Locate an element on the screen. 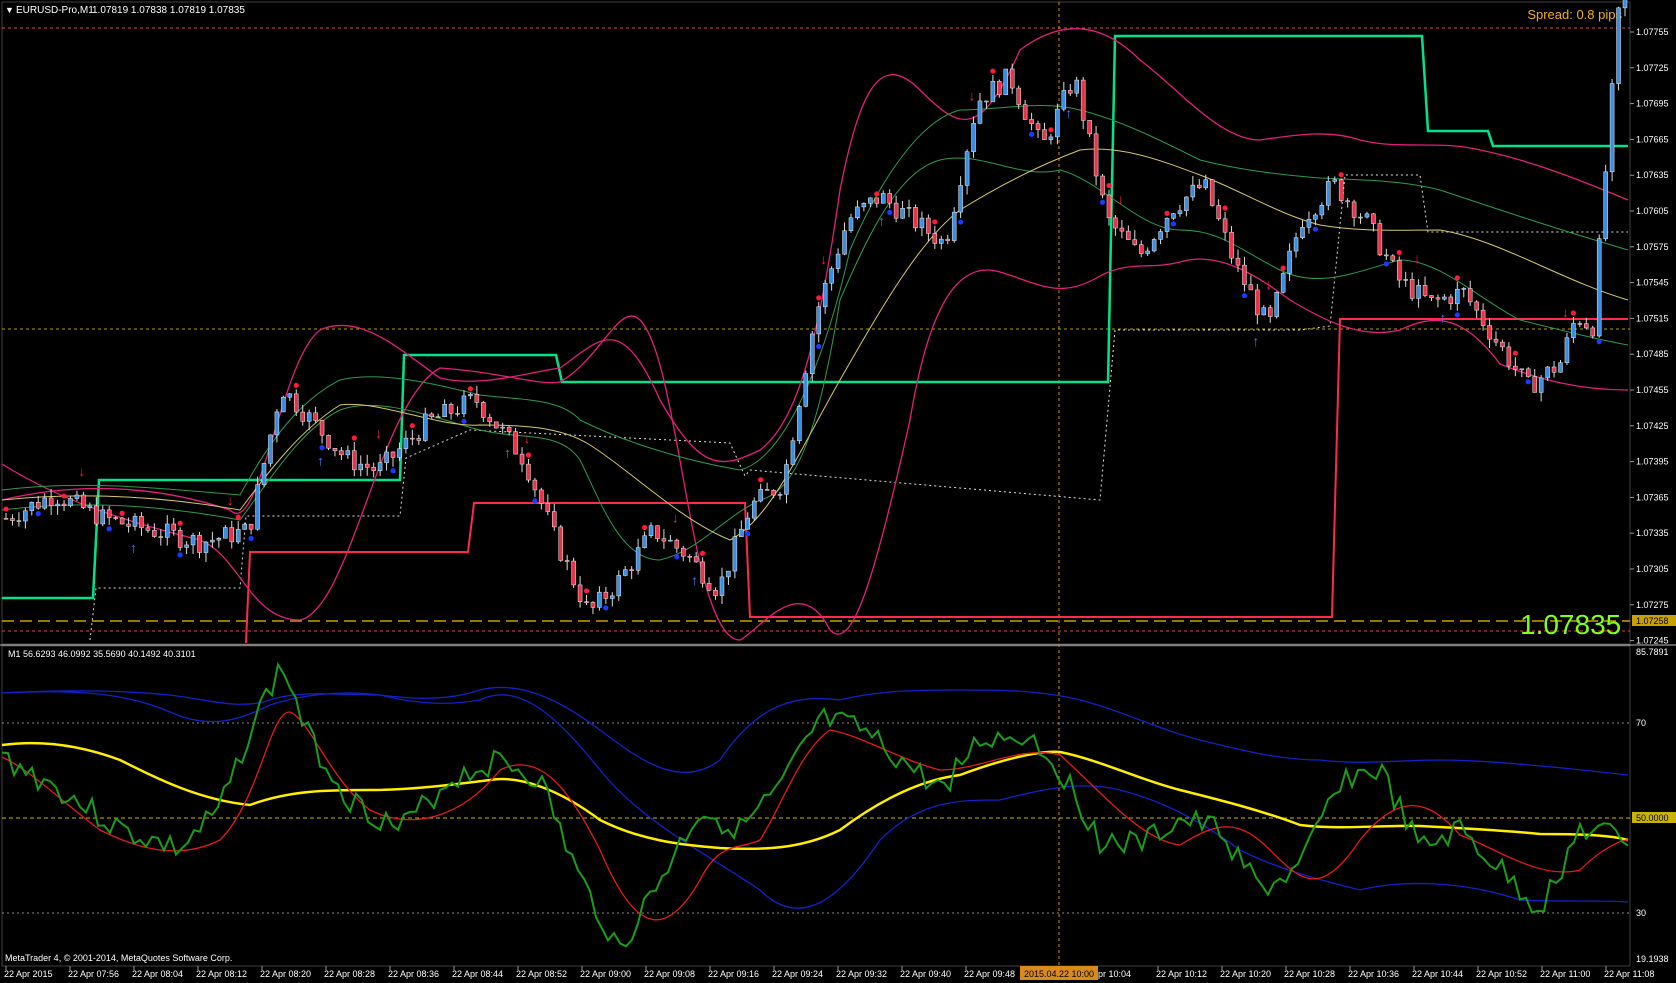  price-tick-label: 1.07275 is located at coordinates (1652, 605).